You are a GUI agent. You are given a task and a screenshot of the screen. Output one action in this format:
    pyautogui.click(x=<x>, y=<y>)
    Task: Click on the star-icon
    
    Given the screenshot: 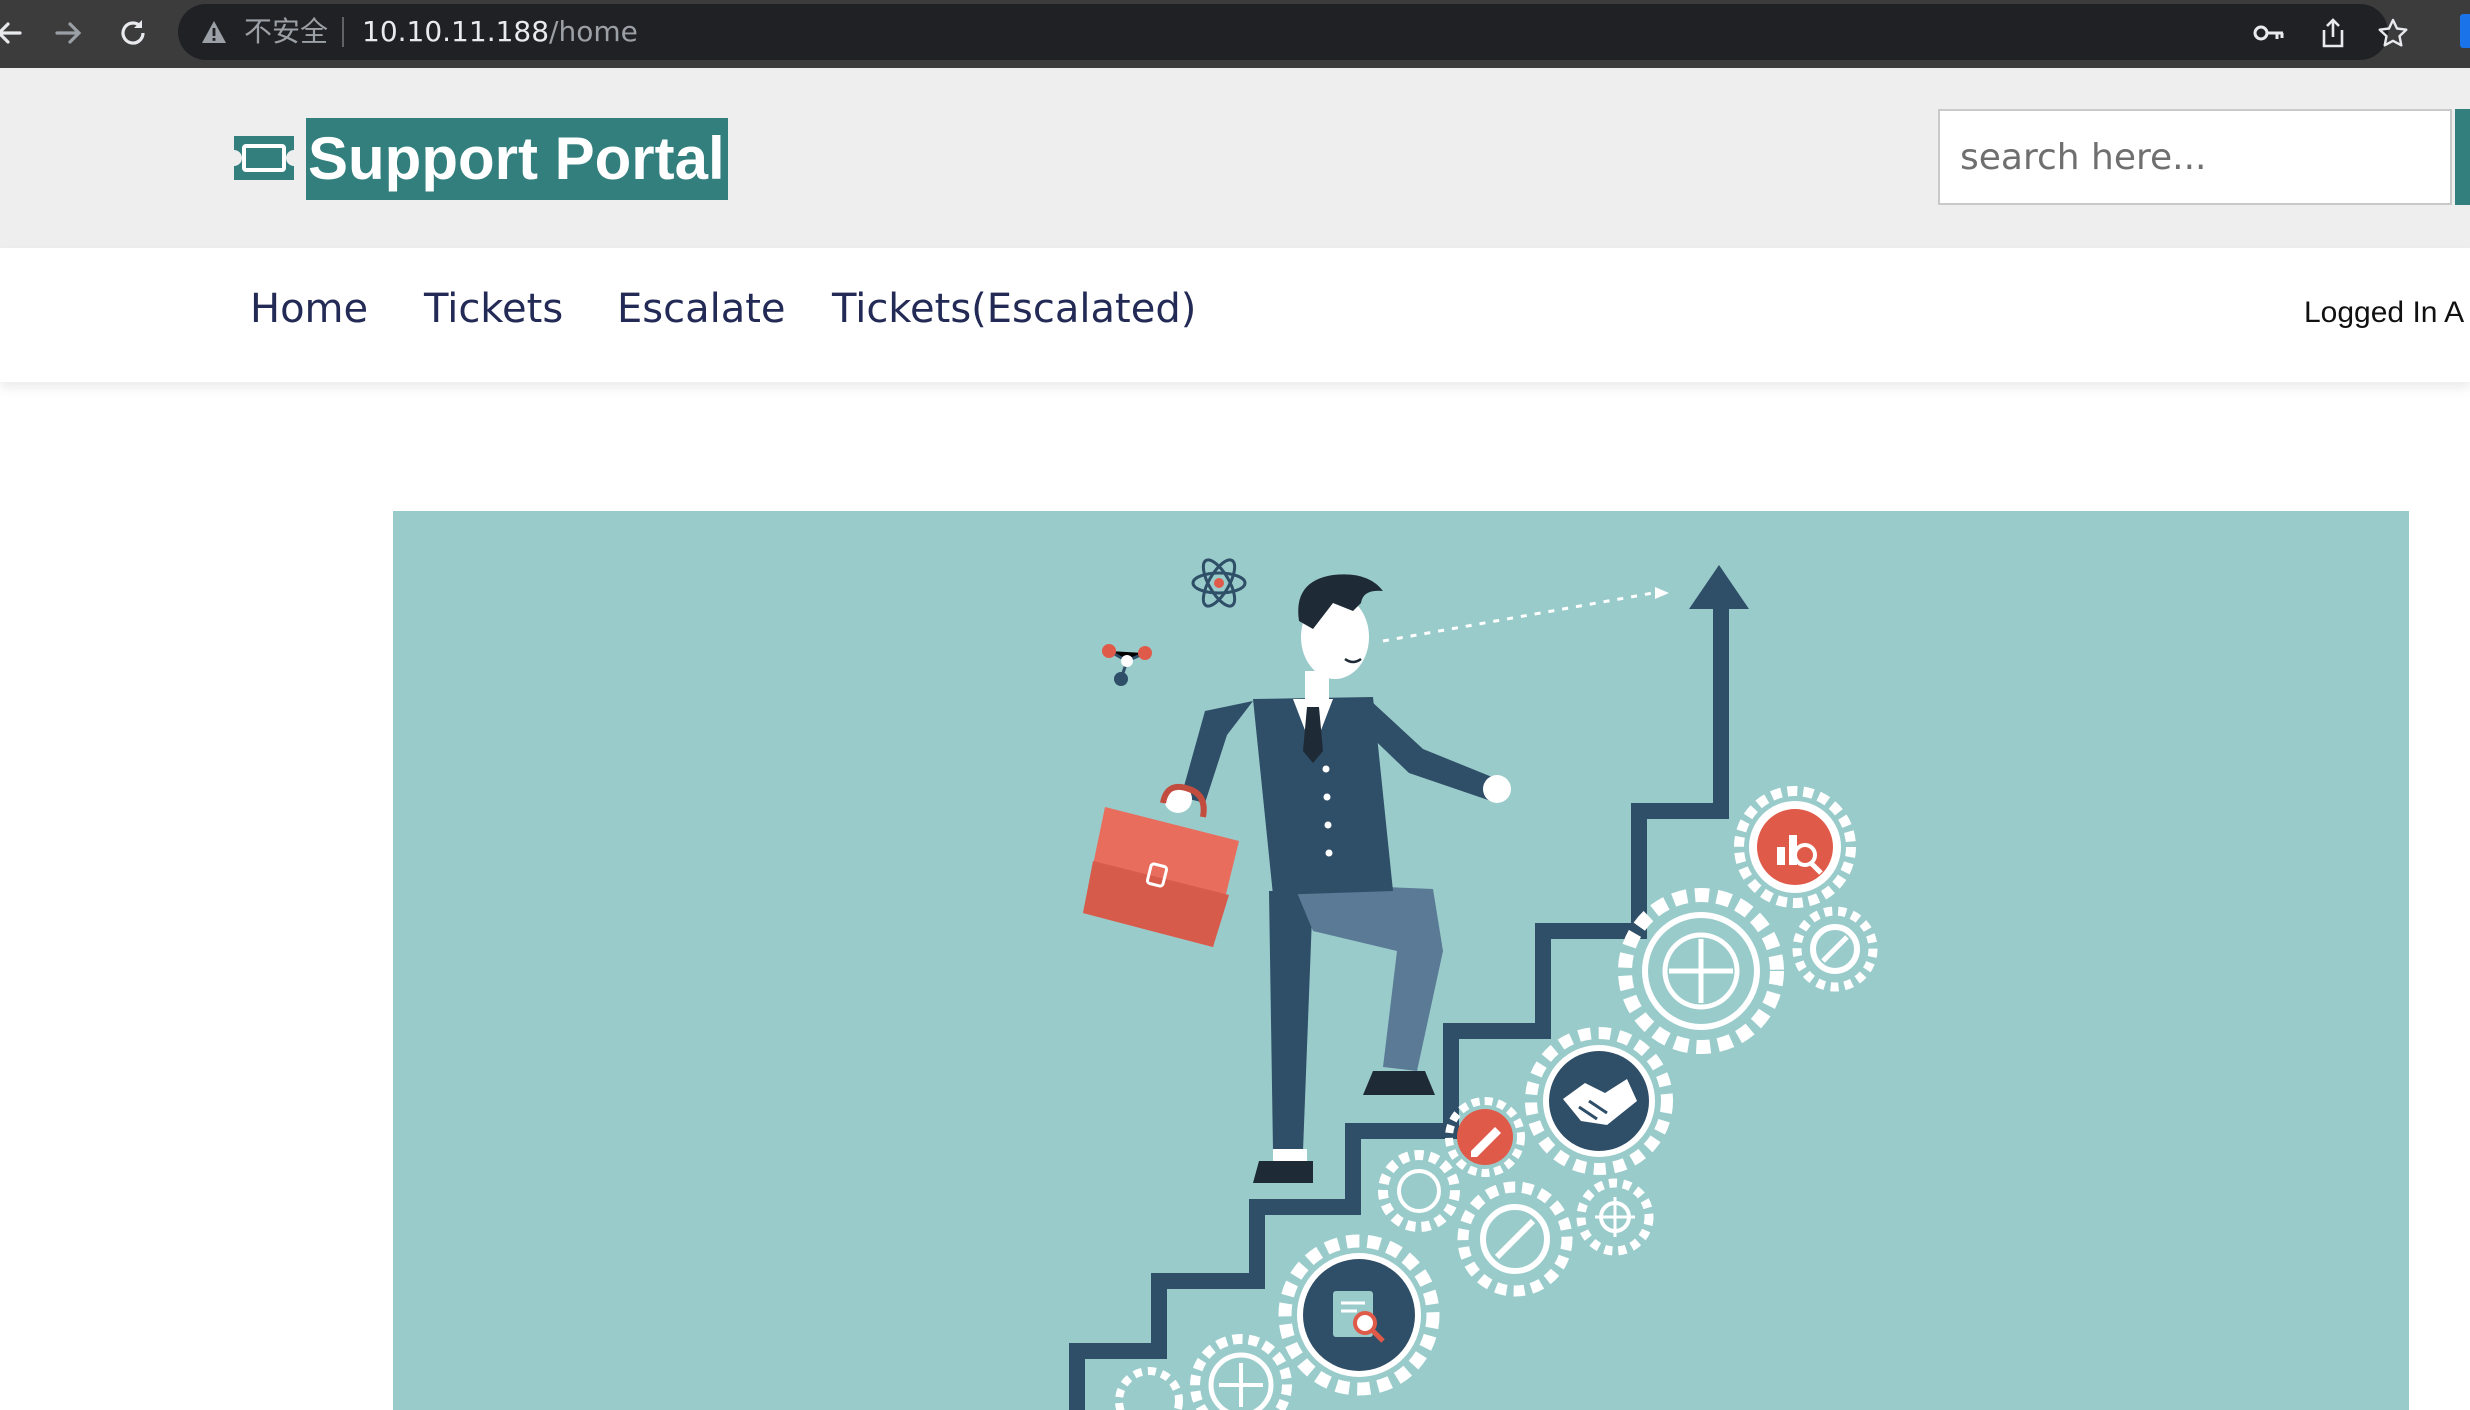 What is the action you would take?
    pyautogui.click(x=2393, y=33)
    